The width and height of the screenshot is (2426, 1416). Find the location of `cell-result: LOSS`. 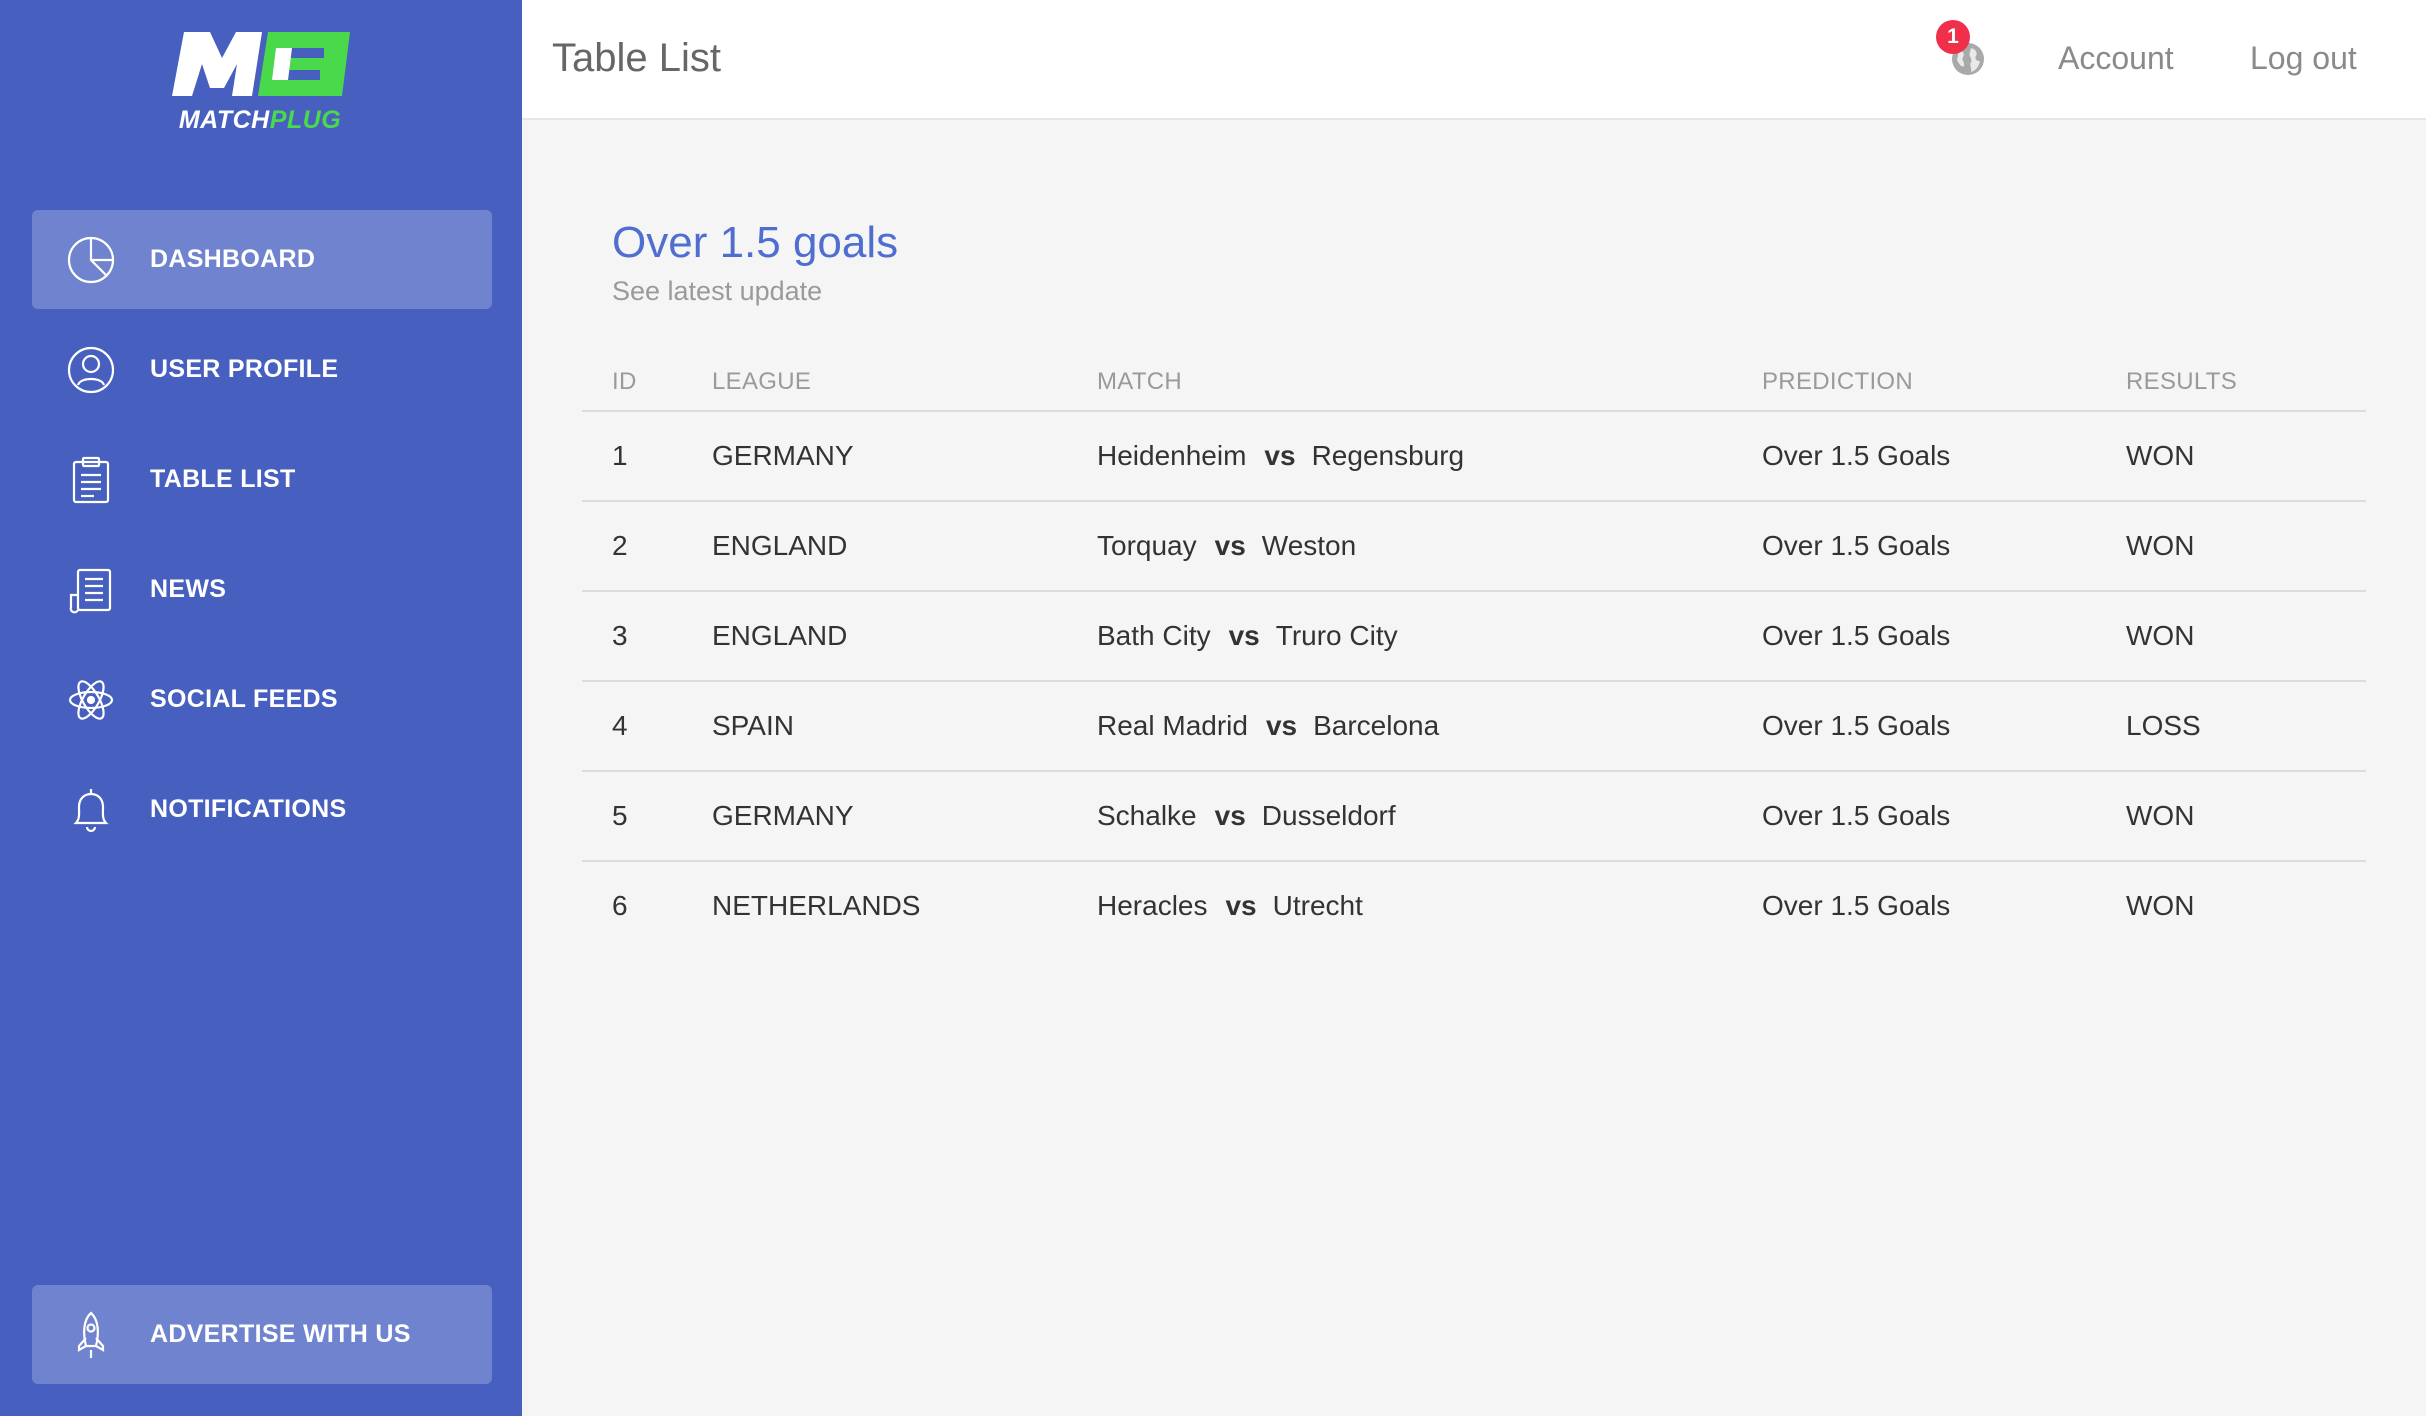

cell-result: LOSS is located at coordinates (2163, 725).